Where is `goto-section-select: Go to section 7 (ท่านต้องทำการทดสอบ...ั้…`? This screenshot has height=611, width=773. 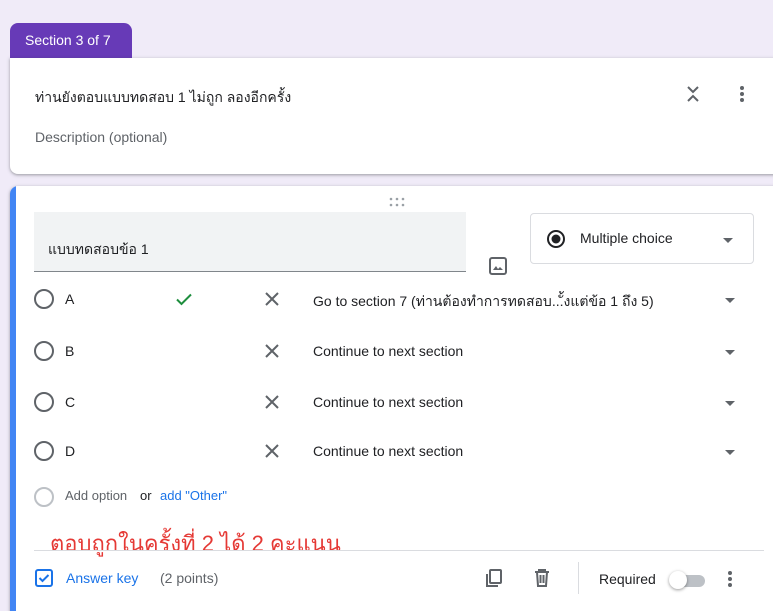
goto-section-select: Go to section 7 (ท่านต้องทำการทดสอบ...ั้… is located at coordinates (483, 302).